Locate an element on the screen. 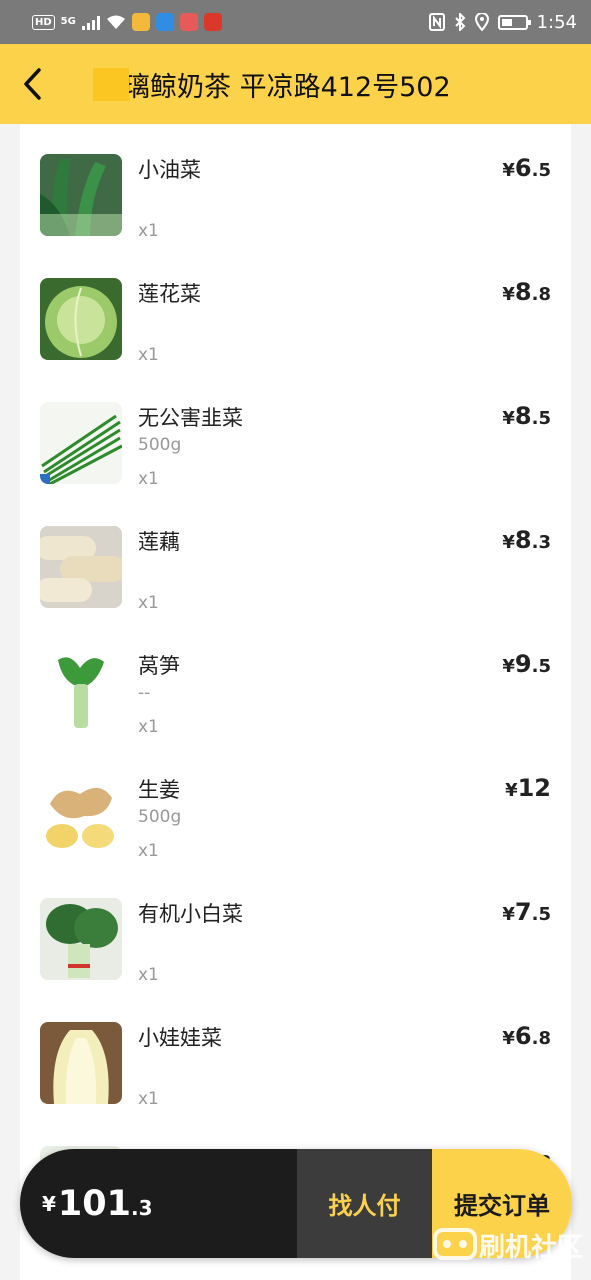 This screenshot has height=1280, width=591. item-price: ¥8.5 is located at coordinates (526, 416).